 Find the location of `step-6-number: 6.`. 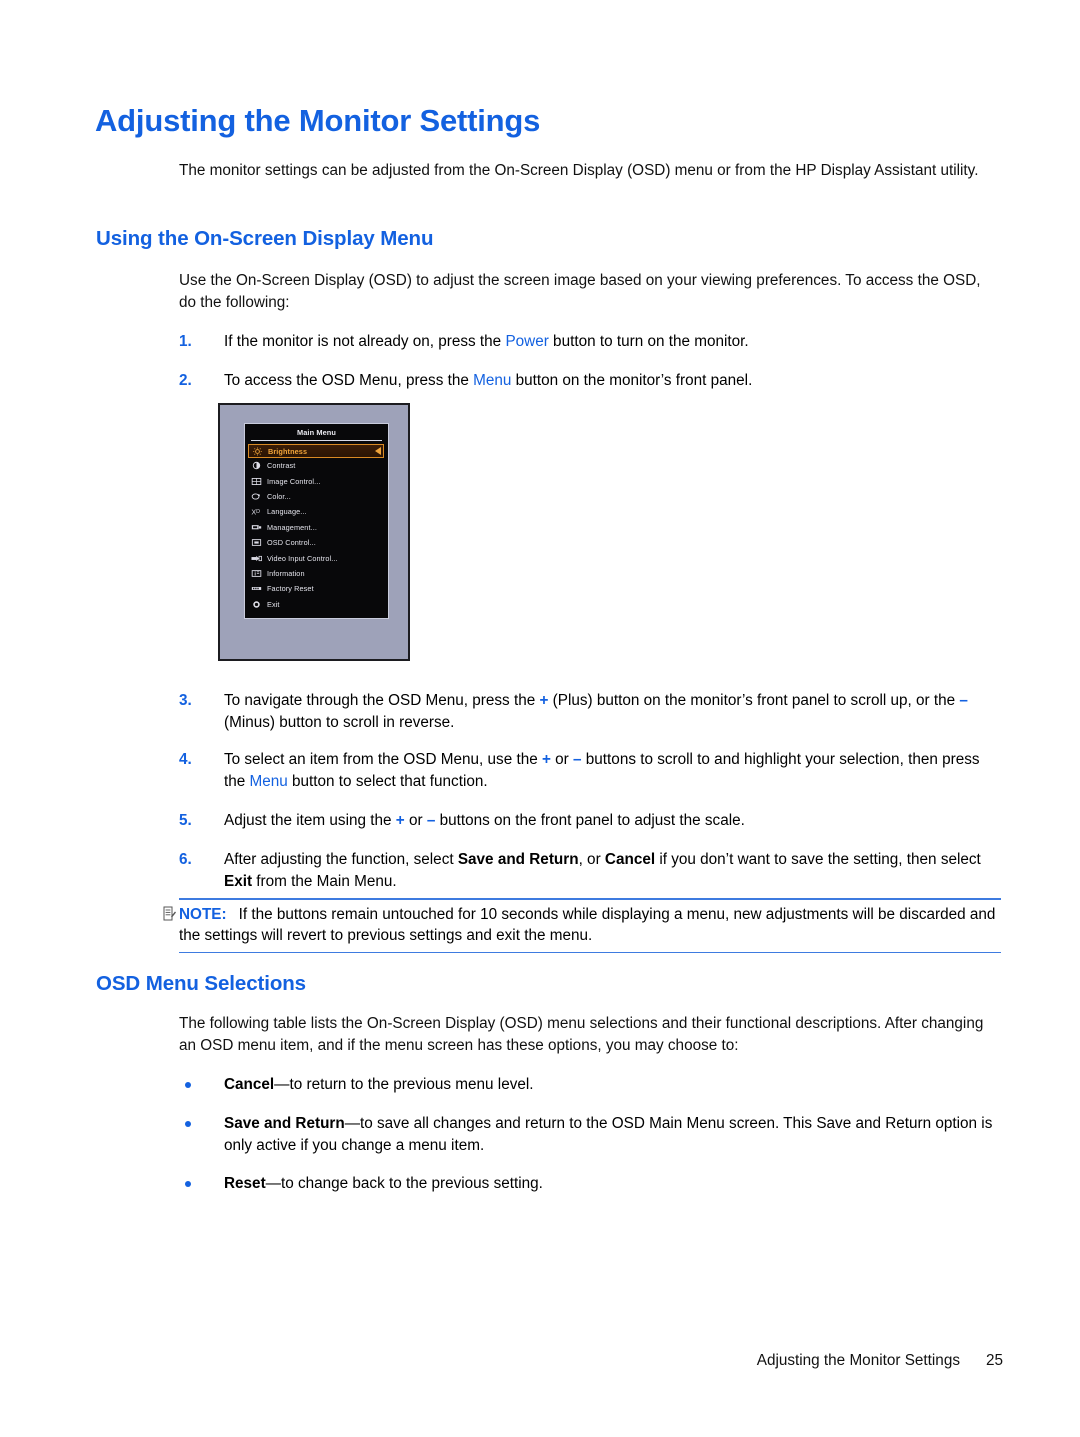

step-6-number: 6. is located at coordinates (185, 859).